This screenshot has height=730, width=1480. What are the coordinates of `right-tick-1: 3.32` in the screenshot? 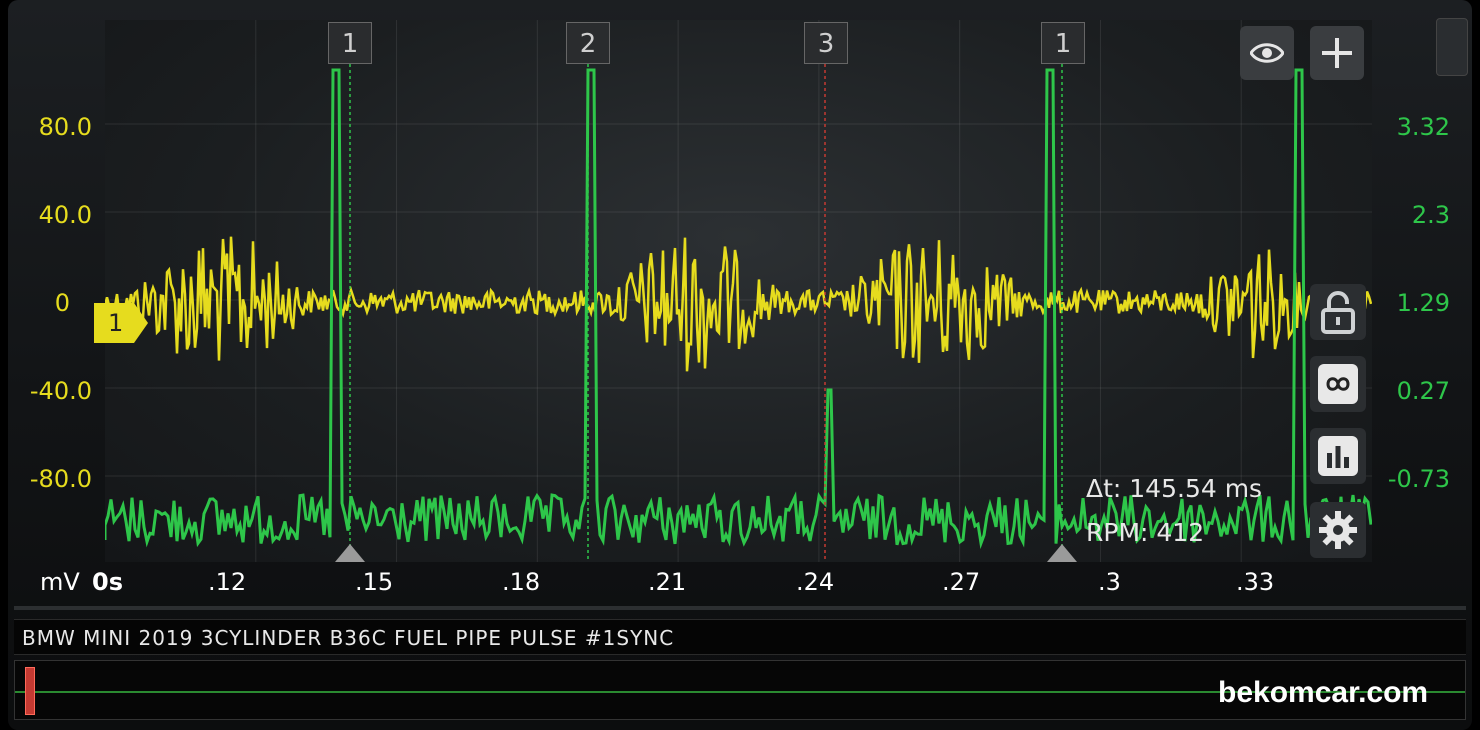 It's located at (1423, 127).